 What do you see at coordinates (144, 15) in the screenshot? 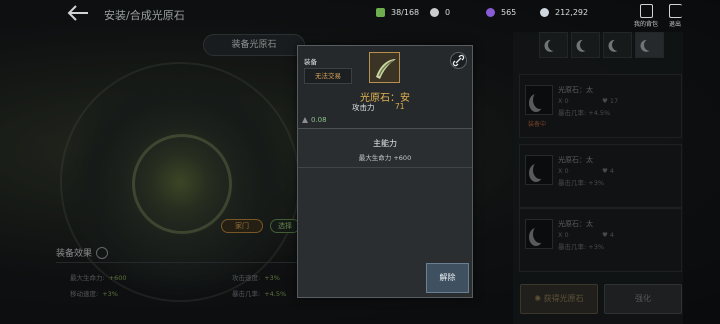
I see `breadcrumb: 安装/合成光原石` at bounding box center [144, 15].